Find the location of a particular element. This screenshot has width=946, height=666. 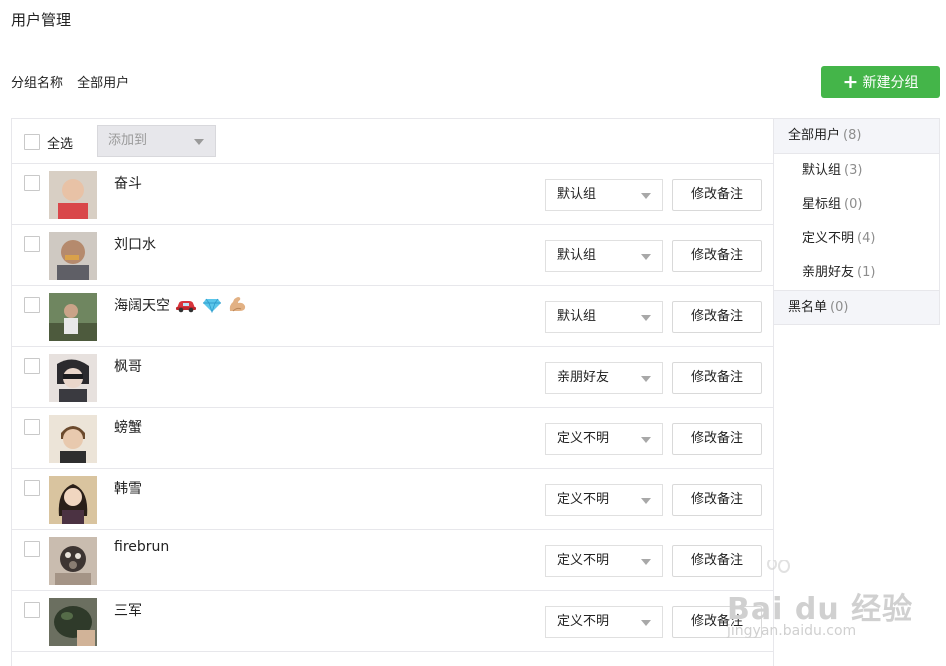

user-row: firebrun 定义不明 修改备注 is located at coordinates (392, 560).